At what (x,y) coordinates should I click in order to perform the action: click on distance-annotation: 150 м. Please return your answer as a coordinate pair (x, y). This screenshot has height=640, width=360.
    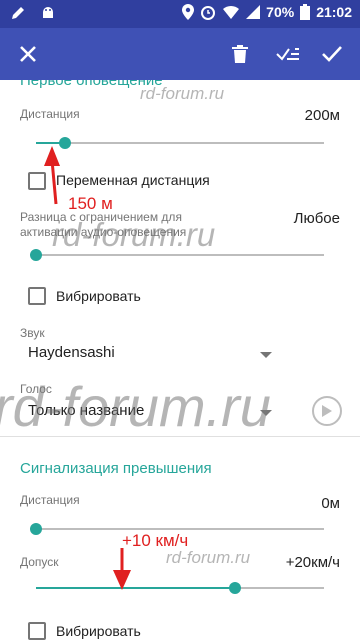
    Looking at the image, I should click on (90, 203).